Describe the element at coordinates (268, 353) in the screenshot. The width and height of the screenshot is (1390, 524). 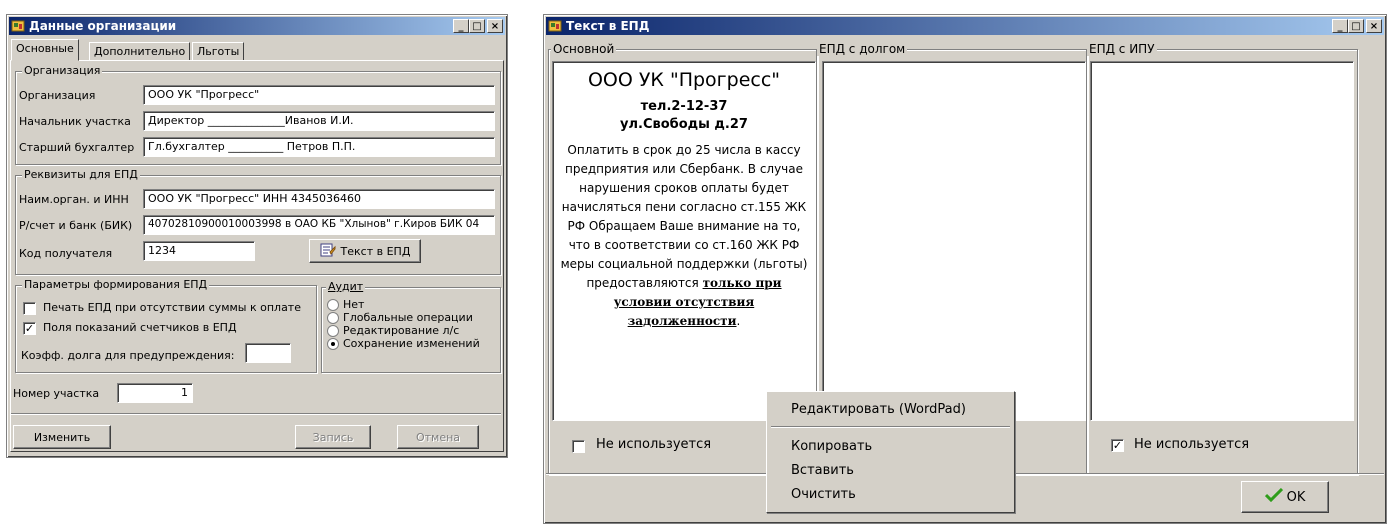
I see `debt-coef-field` at that location.